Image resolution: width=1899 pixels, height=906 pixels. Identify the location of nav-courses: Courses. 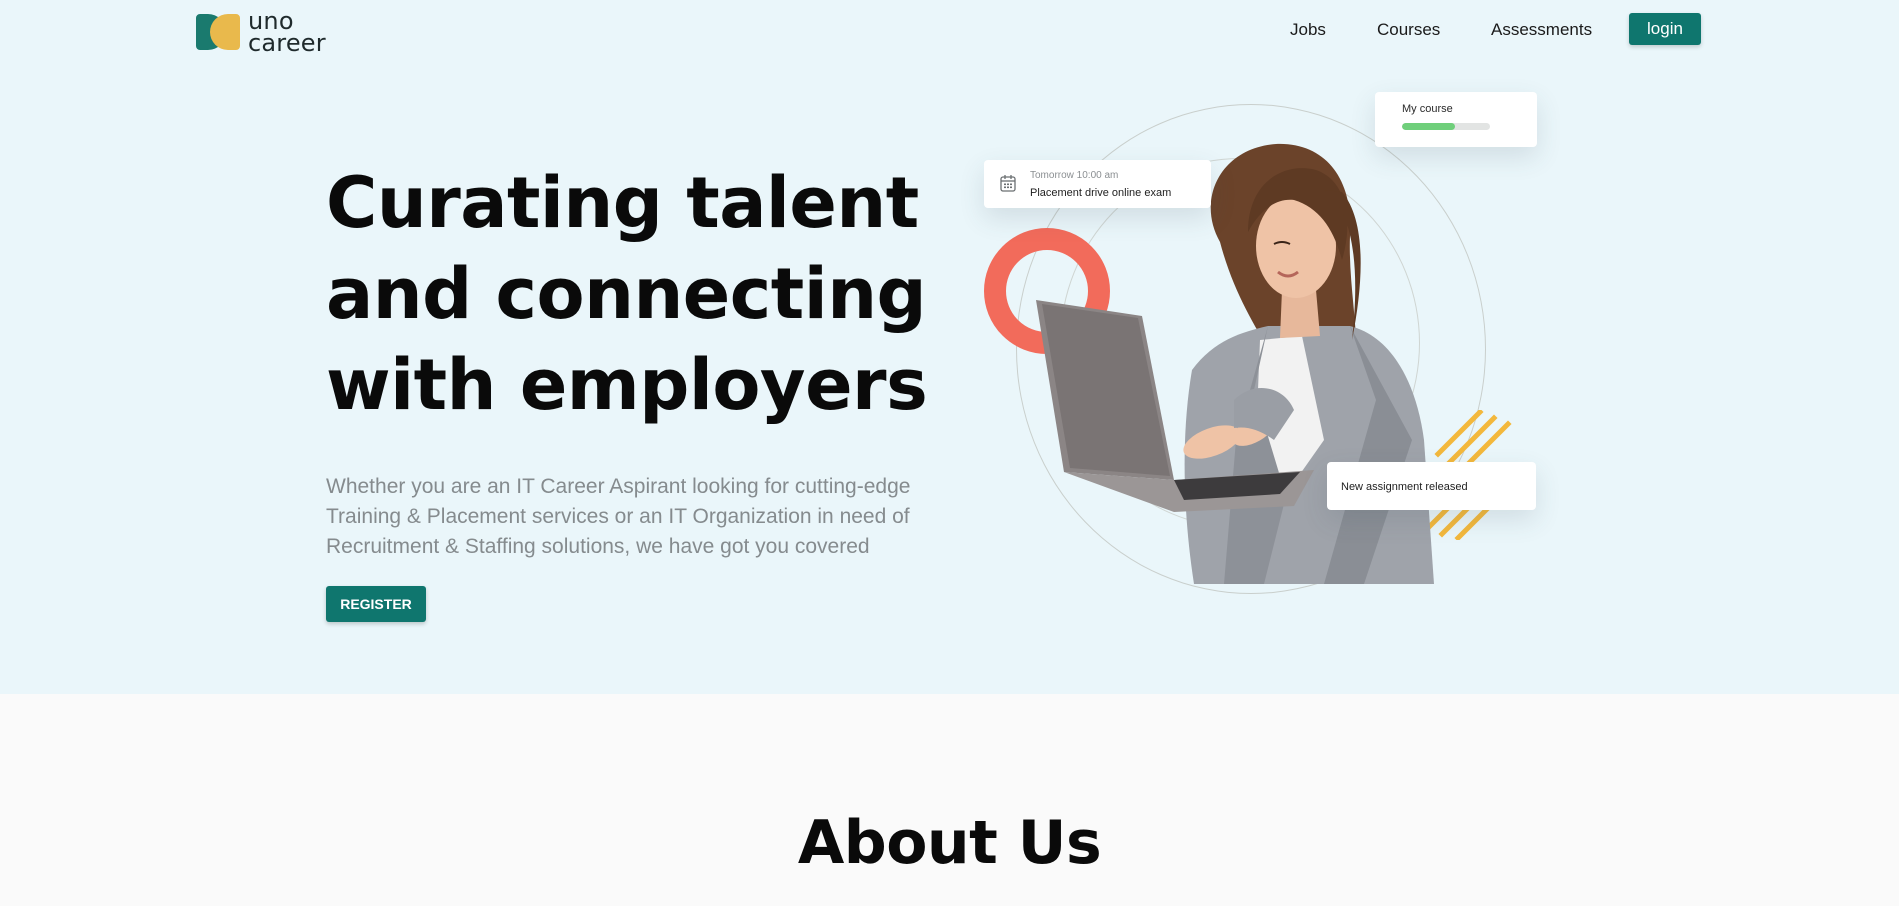
(1408, 30).